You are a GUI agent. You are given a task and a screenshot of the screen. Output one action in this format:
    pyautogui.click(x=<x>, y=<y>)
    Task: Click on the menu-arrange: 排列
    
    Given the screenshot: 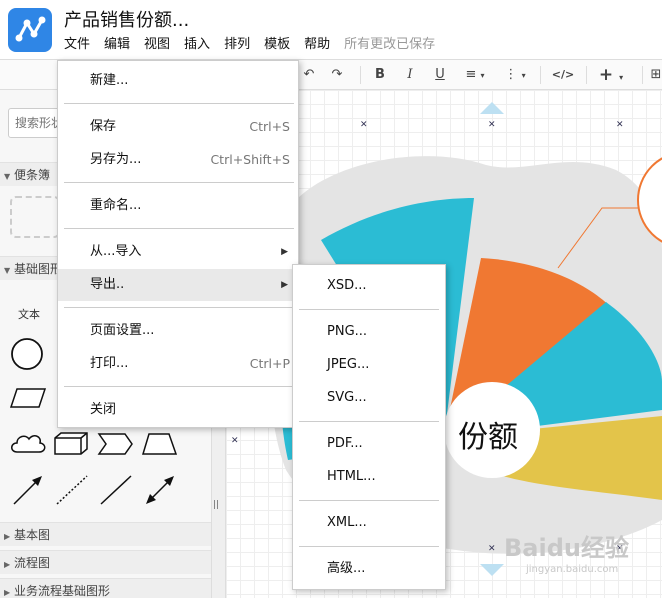 What is the action you would take?
    pyautogui.click(x=237, y=45)
    